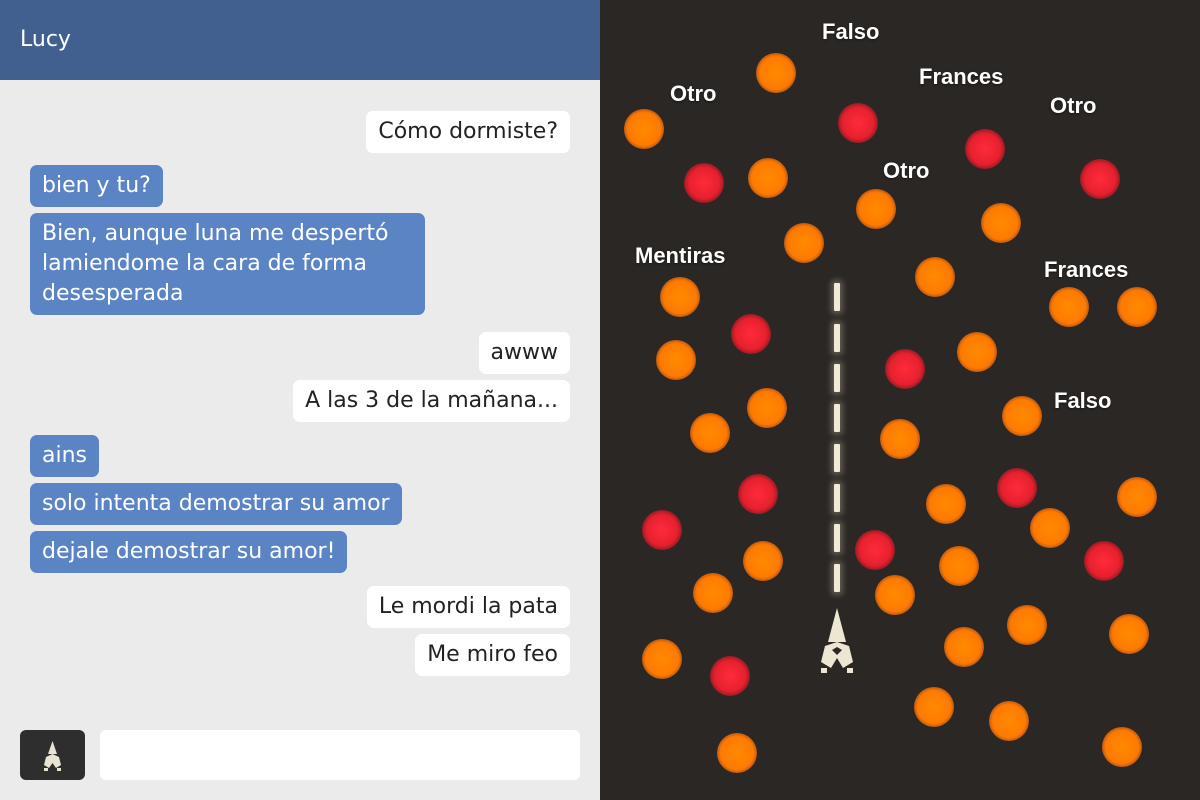 This screenshot has width=1200, height=800. Describe the element at coordinates (64, 456) in the screenshot. I see `message-bubble-received: ains` at that location.